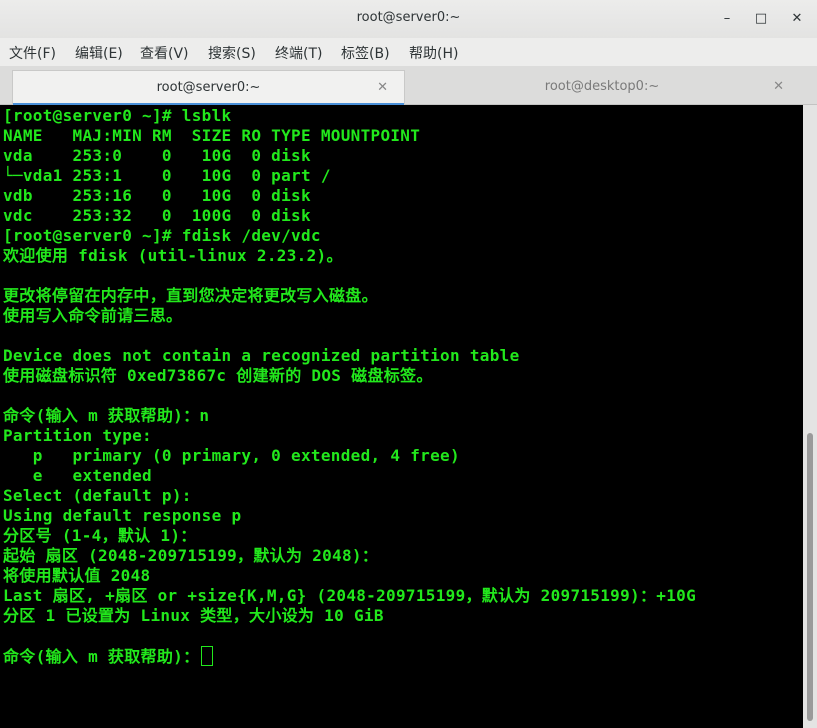  I want to click on tab-desktop0: root@desktop0:~ ✕, so click(602, 87).